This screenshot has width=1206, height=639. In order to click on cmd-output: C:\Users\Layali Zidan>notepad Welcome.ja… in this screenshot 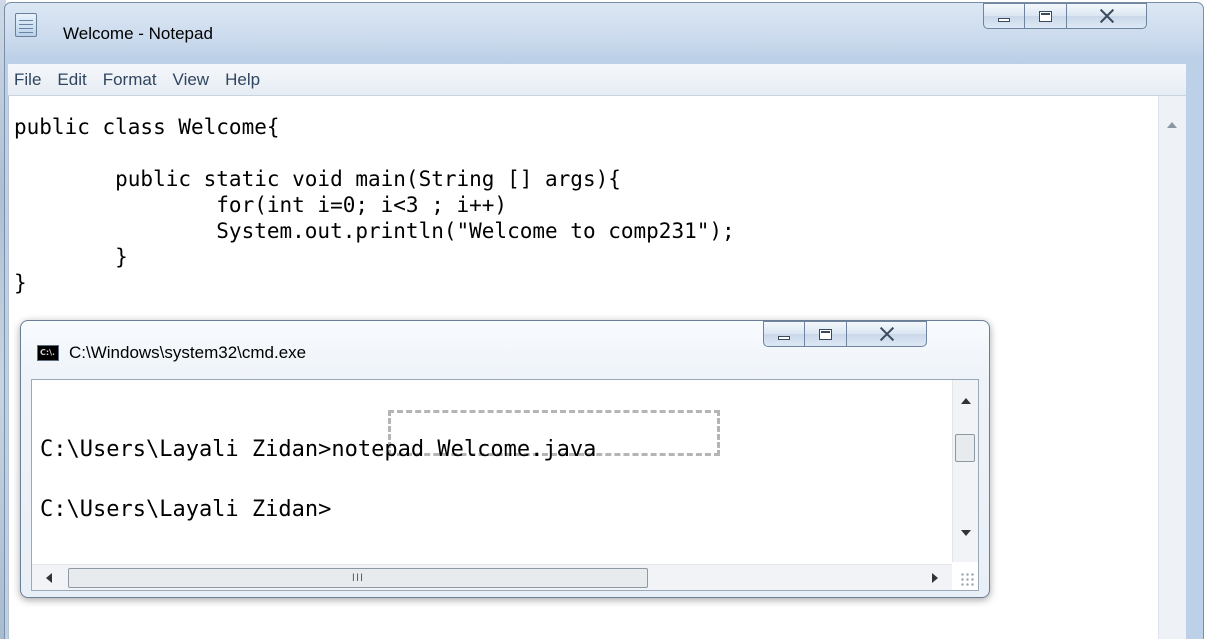, I will do `click(318, 480)`.